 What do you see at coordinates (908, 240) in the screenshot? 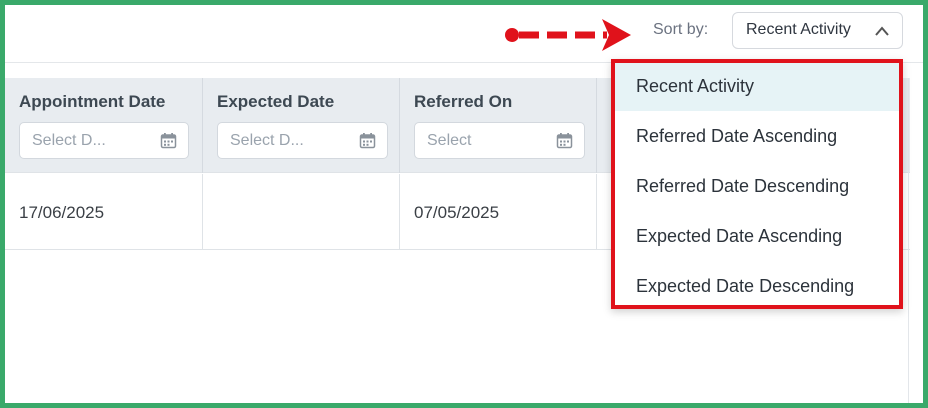
I see `table-right-border` at bounding box center [908, 240].